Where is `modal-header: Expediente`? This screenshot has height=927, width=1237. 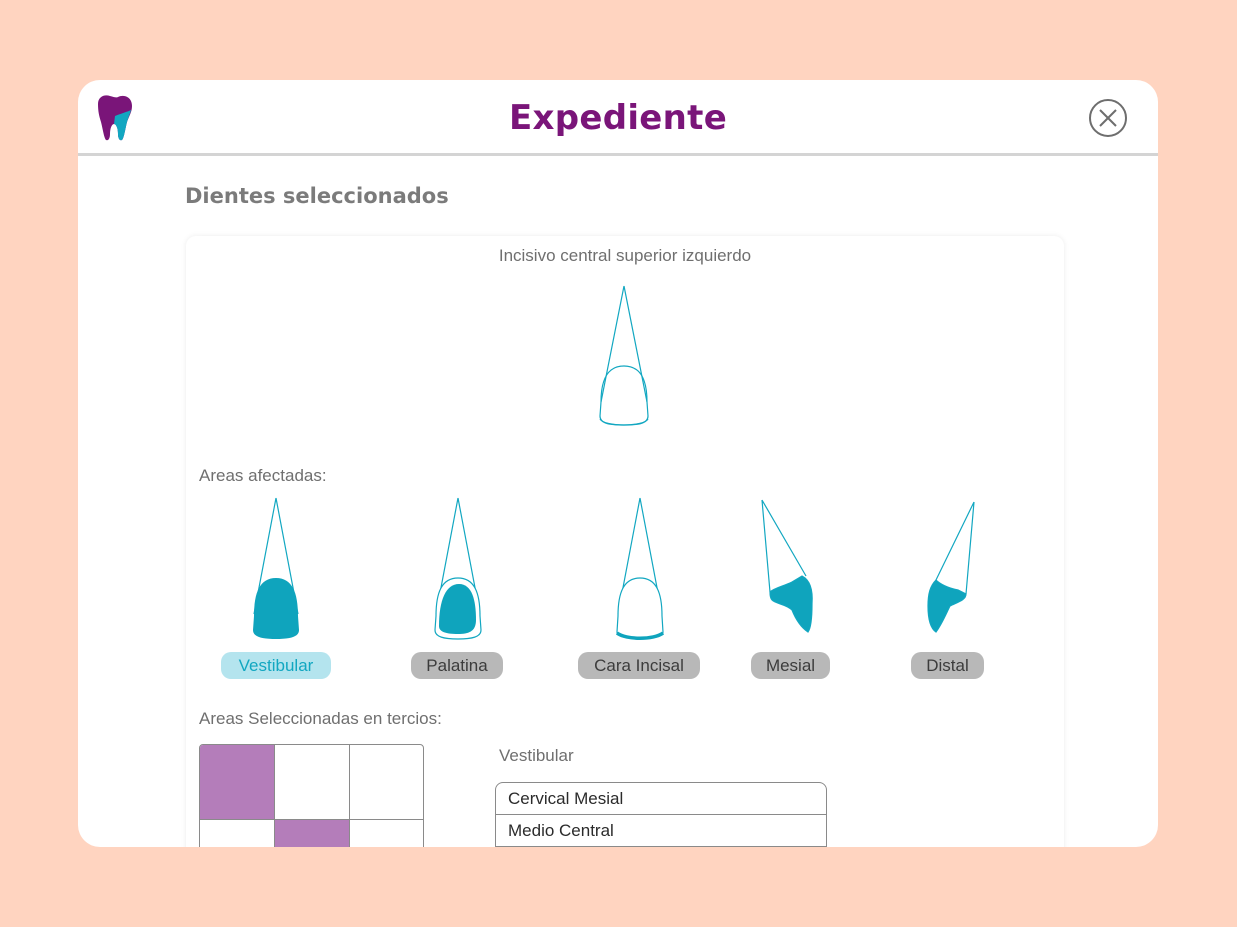 modal-header: Expediente is located at coordinates (618, 118).